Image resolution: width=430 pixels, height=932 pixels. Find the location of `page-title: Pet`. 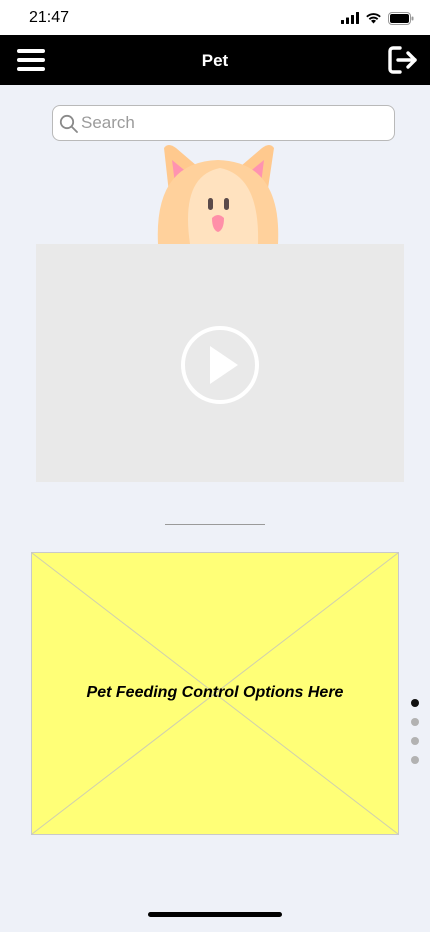

page-title: Pet is located at coordinates (215, 60).